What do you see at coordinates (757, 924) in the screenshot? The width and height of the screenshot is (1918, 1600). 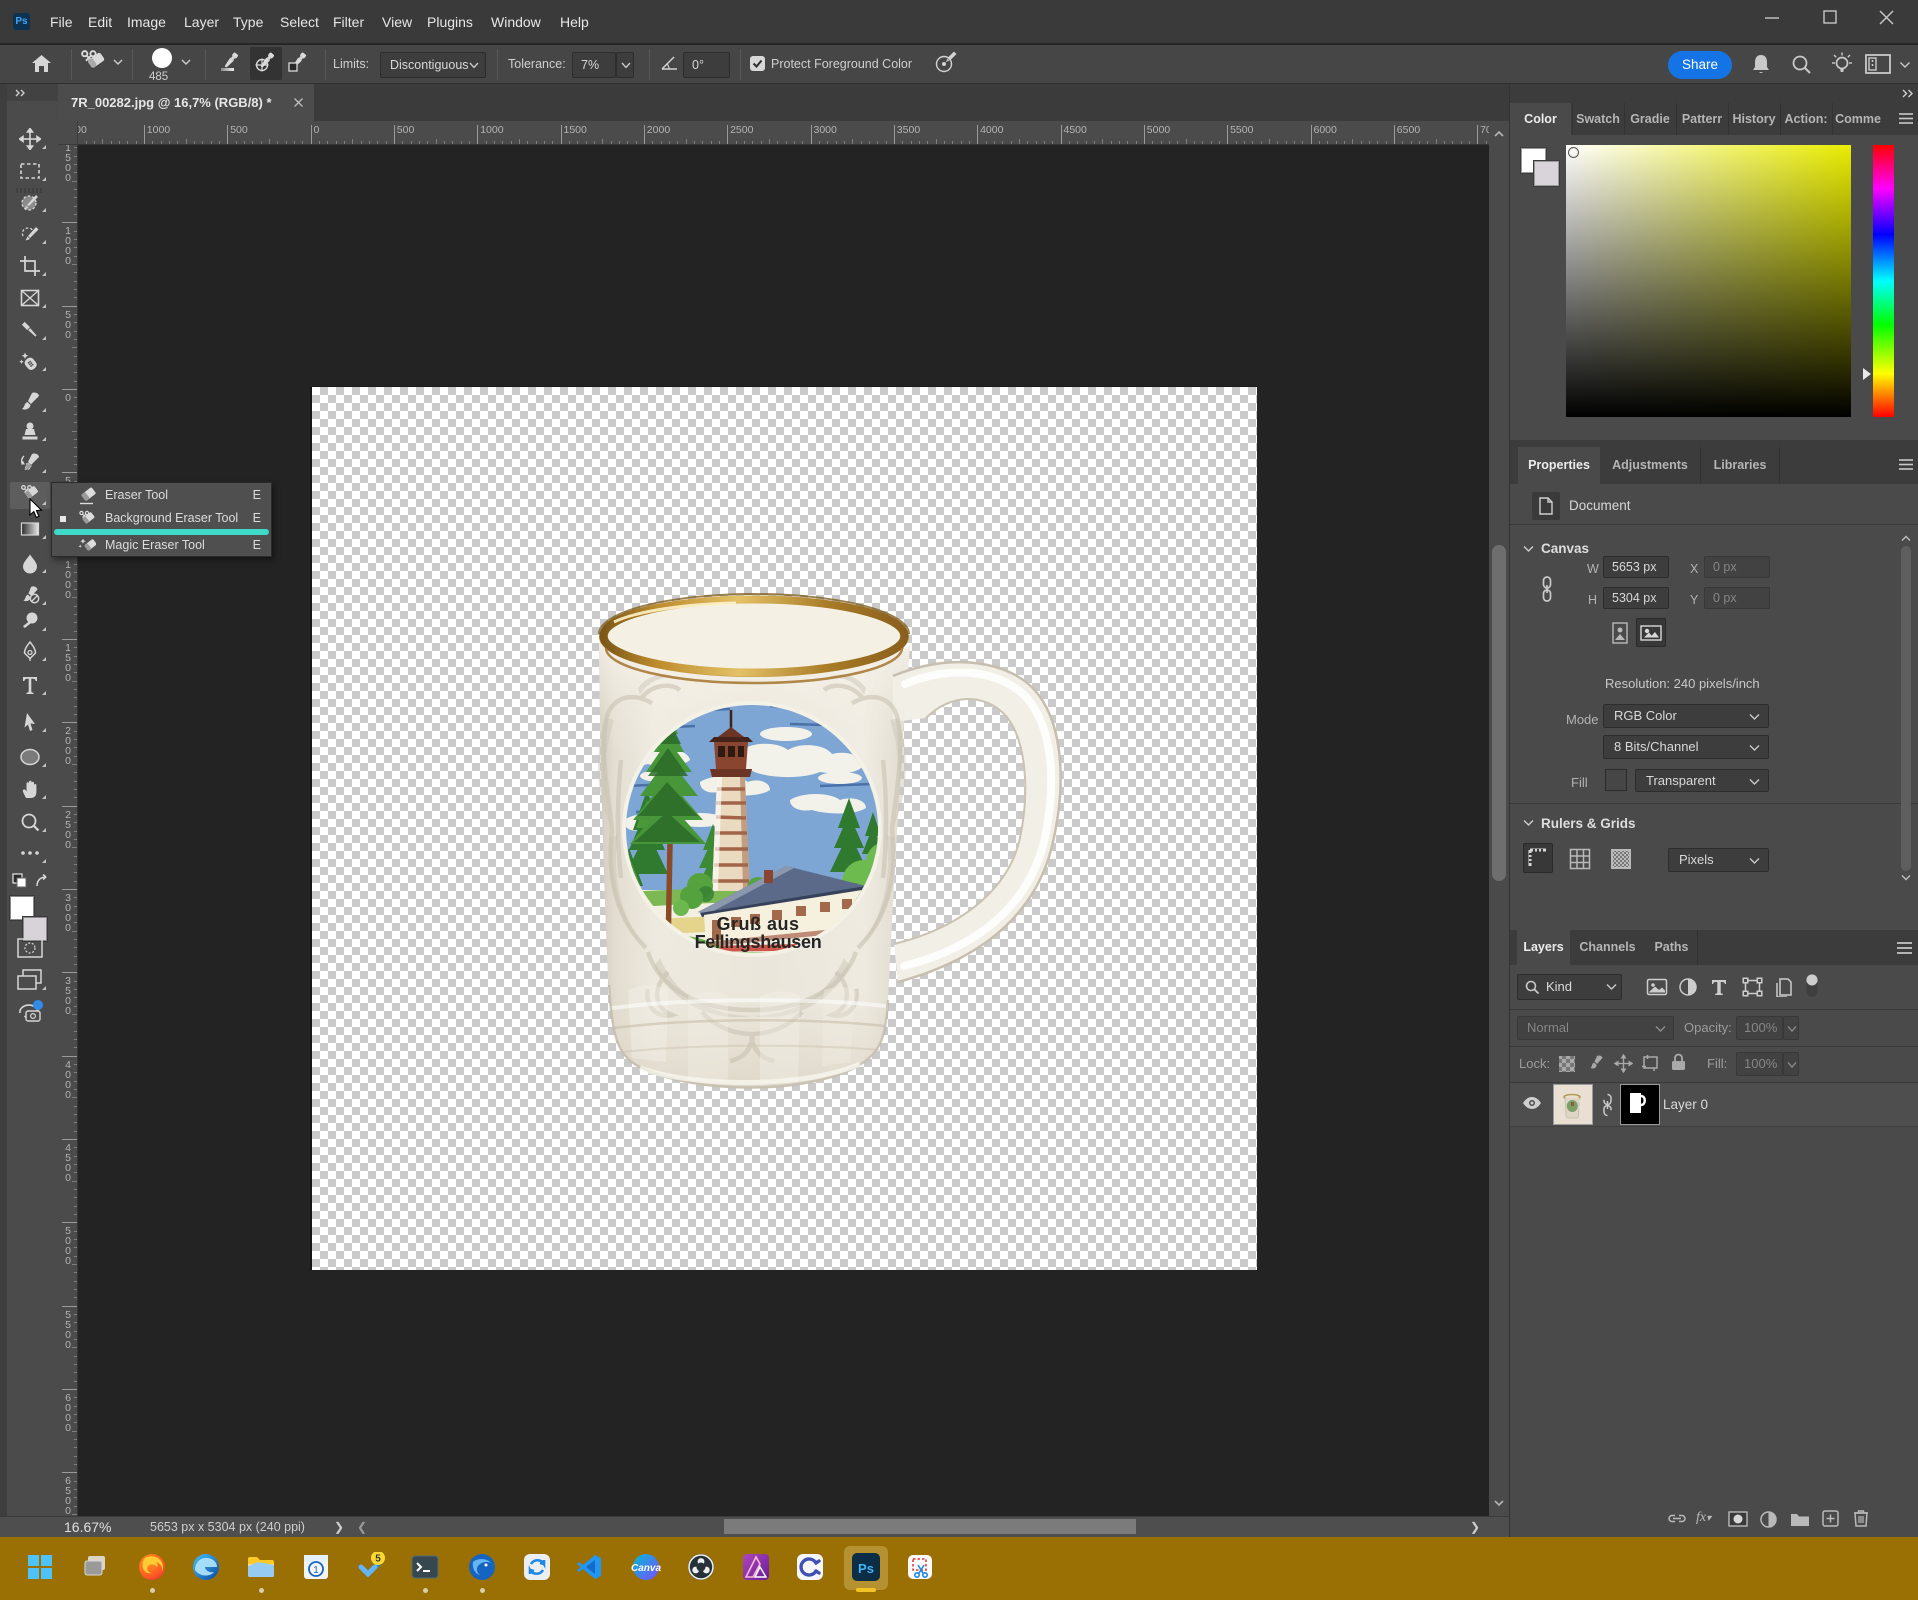 I see `svg-text: Gruß aus` at bounding box center [757, 924].